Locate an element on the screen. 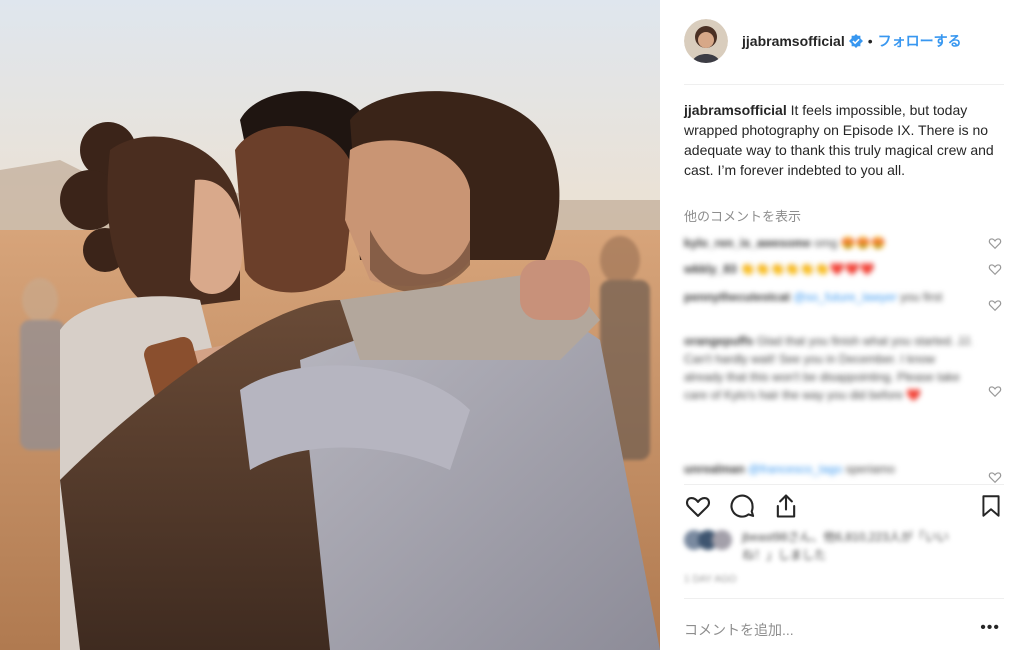  caption-username: jjabramsofficial is located at coordinates (735, 110).